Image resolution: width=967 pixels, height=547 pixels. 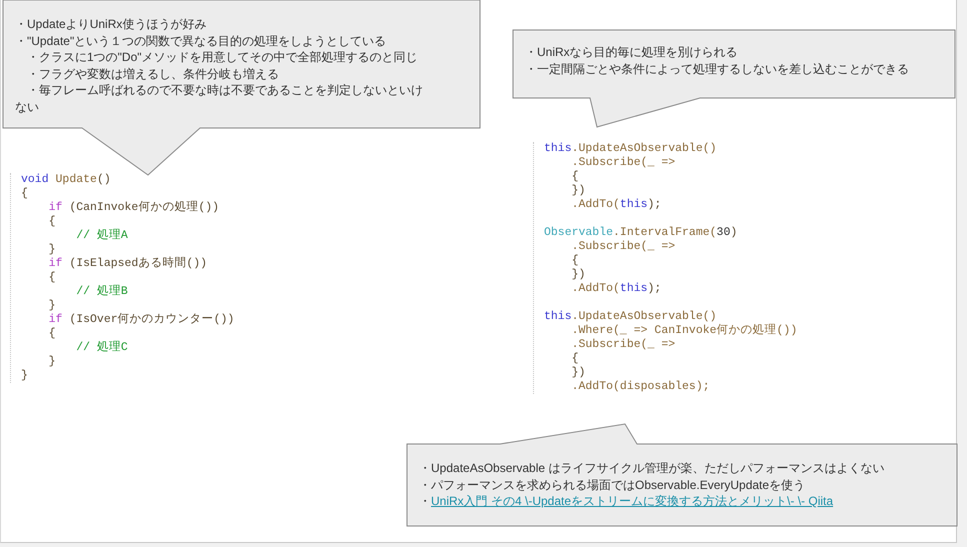 What do you see at coordinates (200, 40) in the screenshot?
I see `callout-text: ・"Update"という１つの関数で異なる目的の処理をしようとしている` at bounding box center [200, 40].